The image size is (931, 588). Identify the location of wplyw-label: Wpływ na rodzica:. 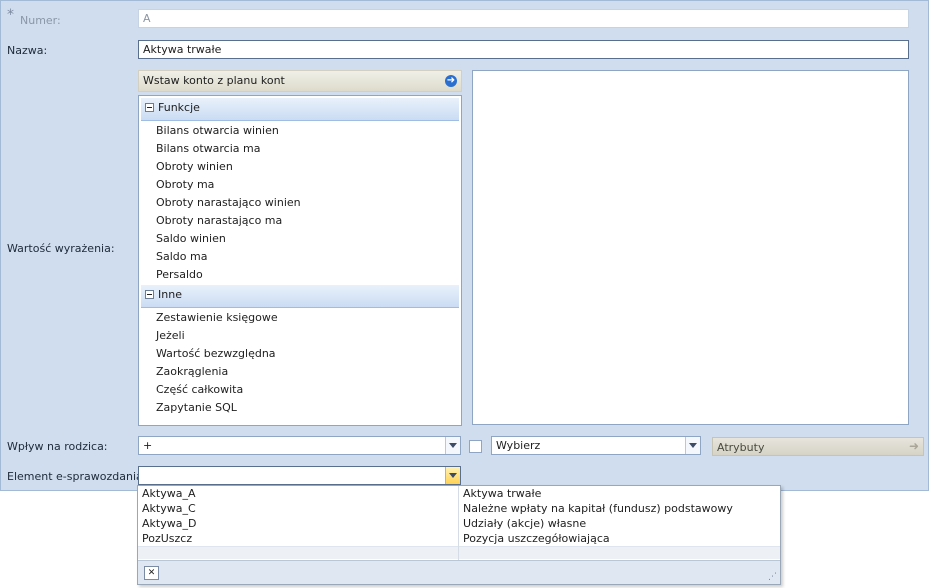
(57, 446).